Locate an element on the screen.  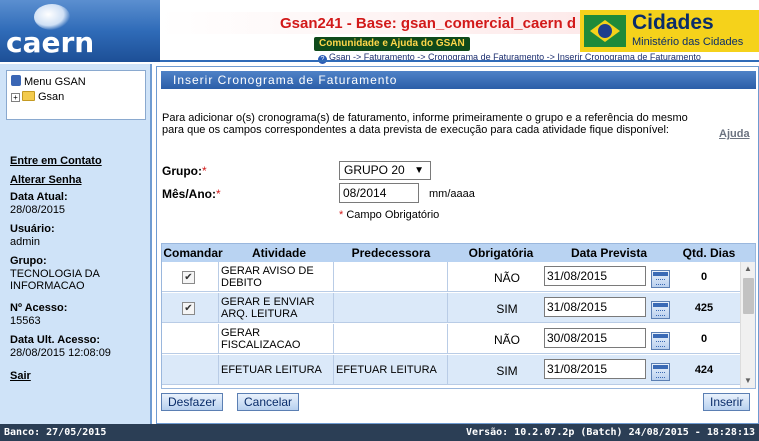
undo-button: Desfazer is located at coordinates (192, 402).